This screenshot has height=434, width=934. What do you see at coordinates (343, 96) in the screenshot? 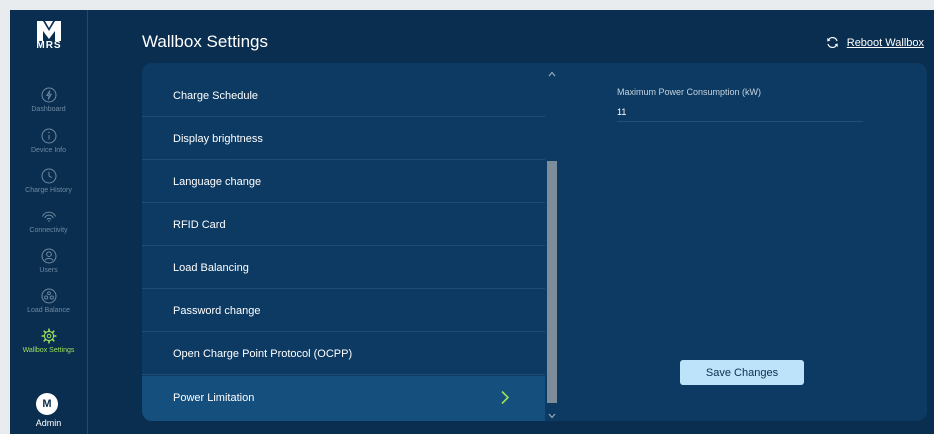
I see `list-item-charge-schedule: Charge Schedule` at bounding box center [343, 96].